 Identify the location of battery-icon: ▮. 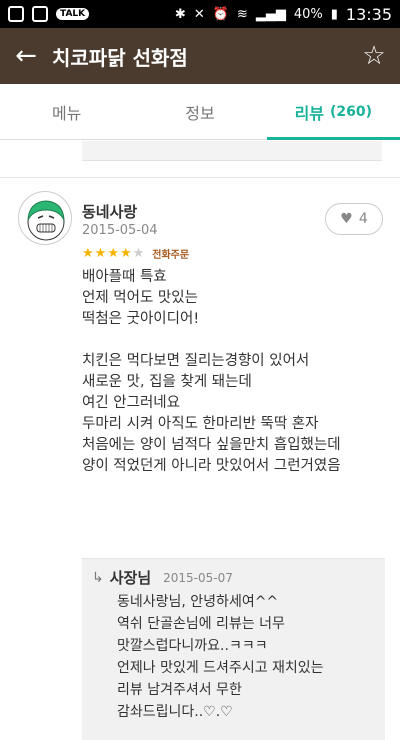
(334, 14).